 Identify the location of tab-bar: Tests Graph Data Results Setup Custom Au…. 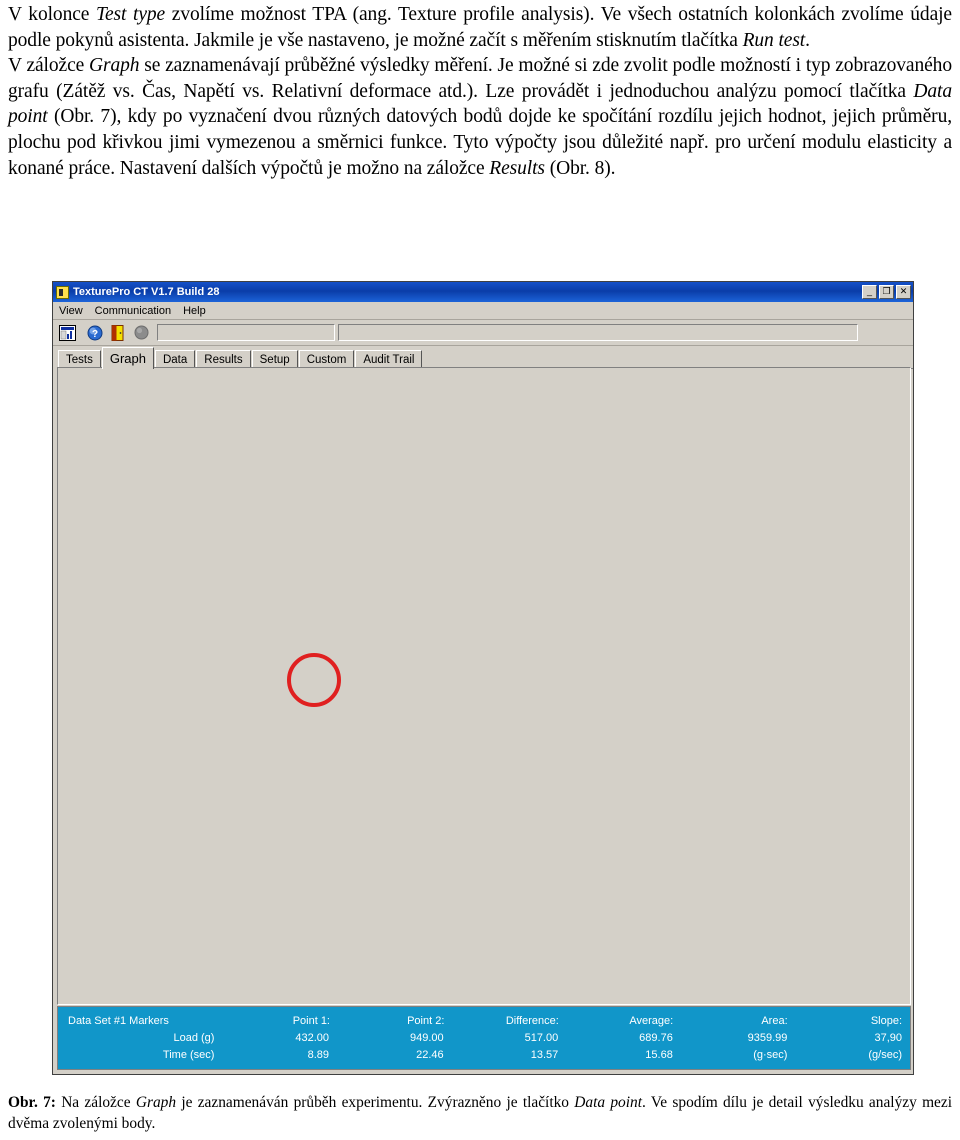
(483, 357).